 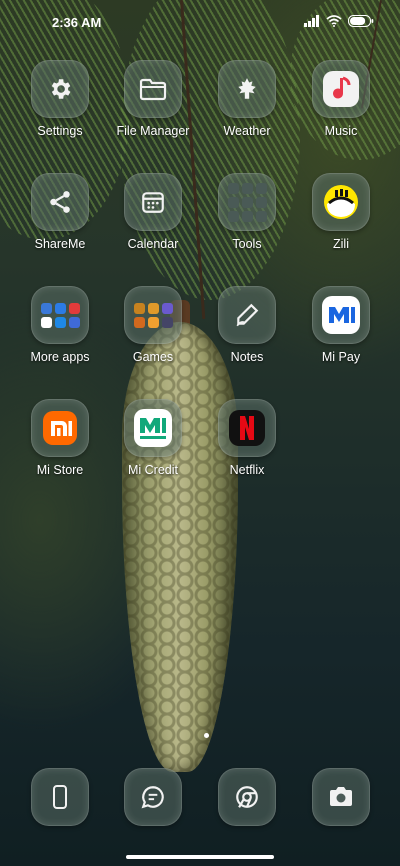 I want to click on signal-icon, so click(x=312, y=21).